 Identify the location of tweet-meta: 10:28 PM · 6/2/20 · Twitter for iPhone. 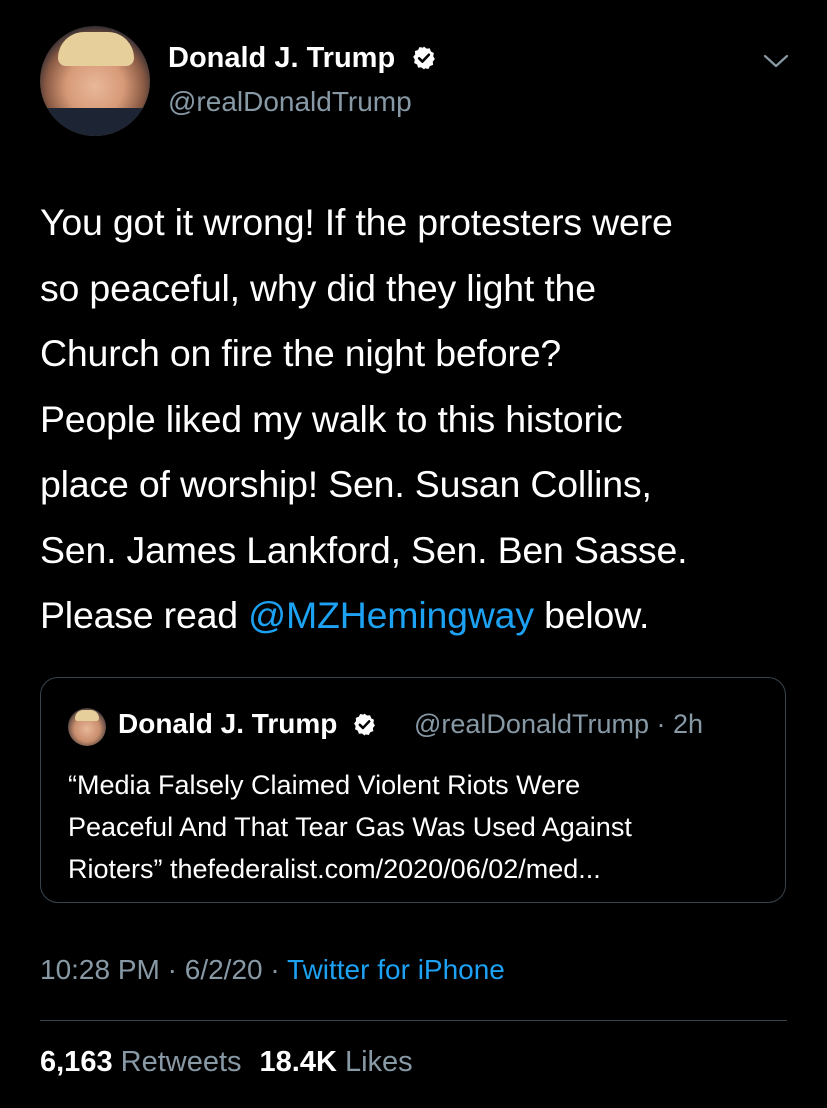
(272, 970).